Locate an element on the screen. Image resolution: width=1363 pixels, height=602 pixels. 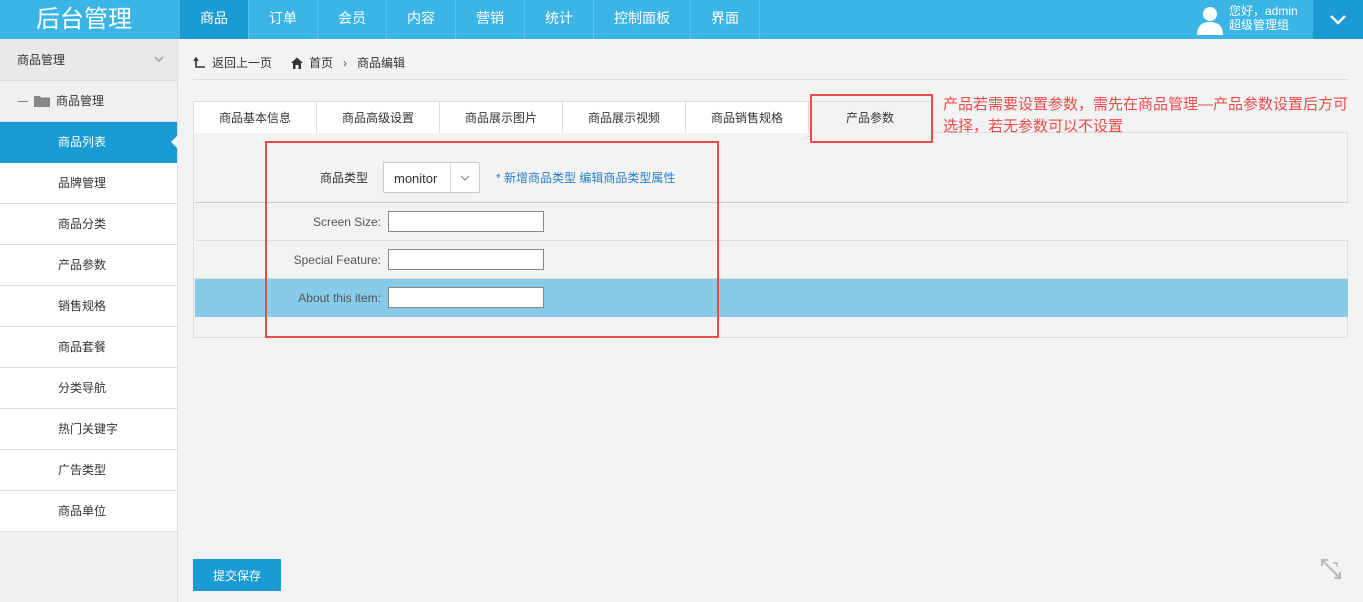
sidebar-item-categories: 商品分类 is located at coordinates (88, 224).